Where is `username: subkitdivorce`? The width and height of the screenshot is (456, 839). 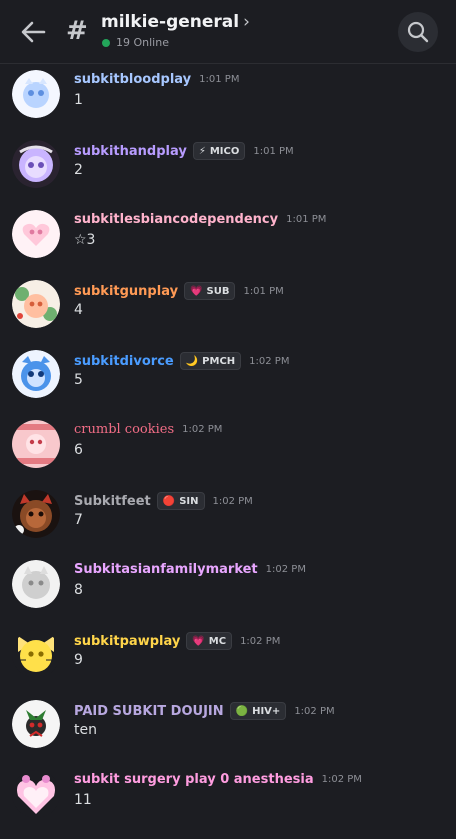
username: subkitdivorce is located at coordinates (124, 361).